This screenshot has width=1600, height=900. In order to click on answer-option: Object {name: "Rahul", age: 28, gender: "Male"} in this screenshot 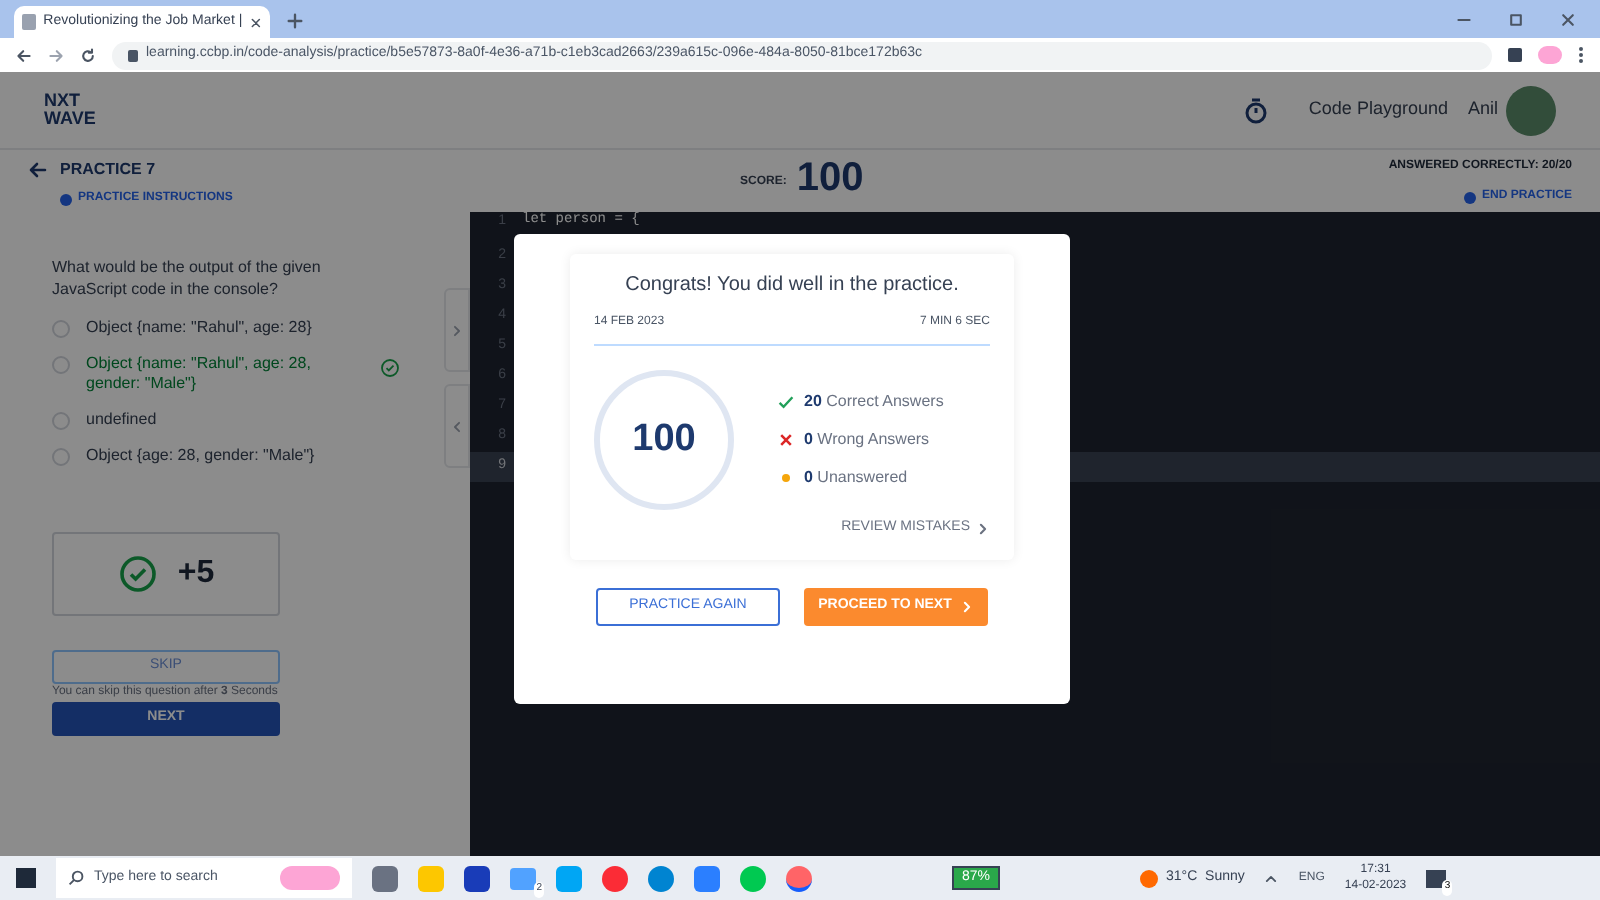, I will do `click(221, 374)`.